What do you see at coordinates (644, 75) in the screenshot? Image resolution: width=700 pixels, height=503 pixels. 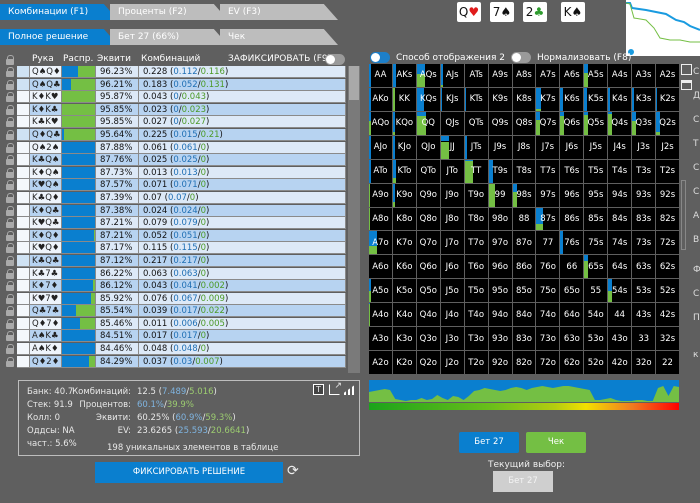 I see `grid-cell: A3s` at bounding box center [644, 75].